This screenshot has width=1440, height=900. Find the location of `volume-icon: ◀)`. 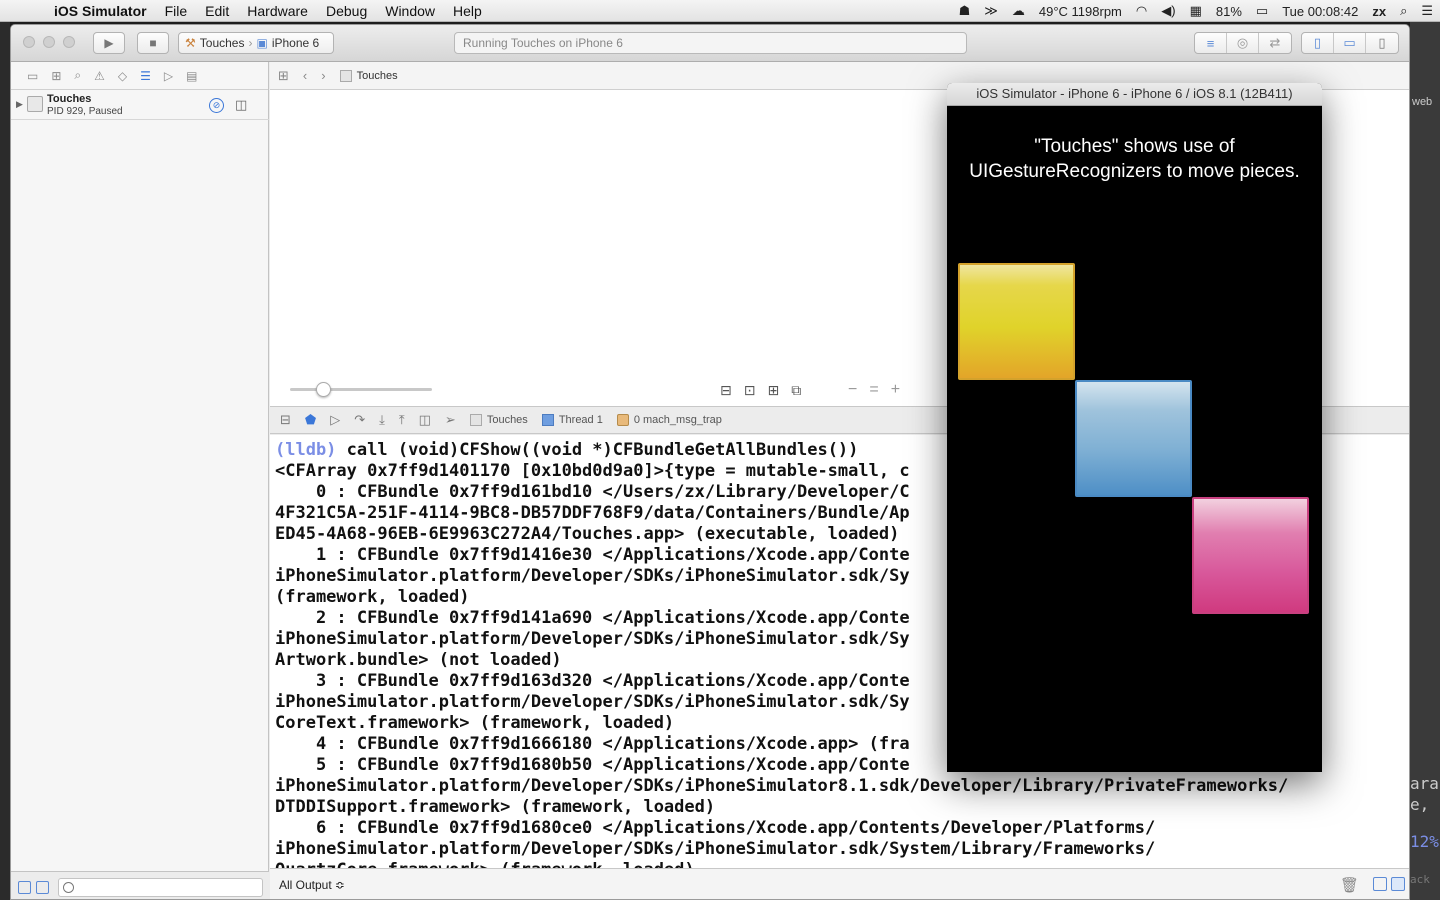

volume-icon: ◀) is located at coordinates (1168, 11).